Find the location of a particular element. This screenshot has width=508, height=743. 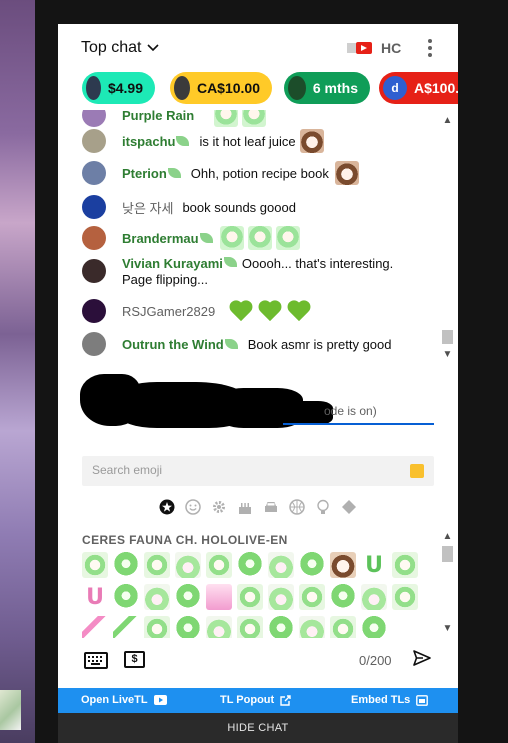

more-options-icon is located at coordinates (430, 49).